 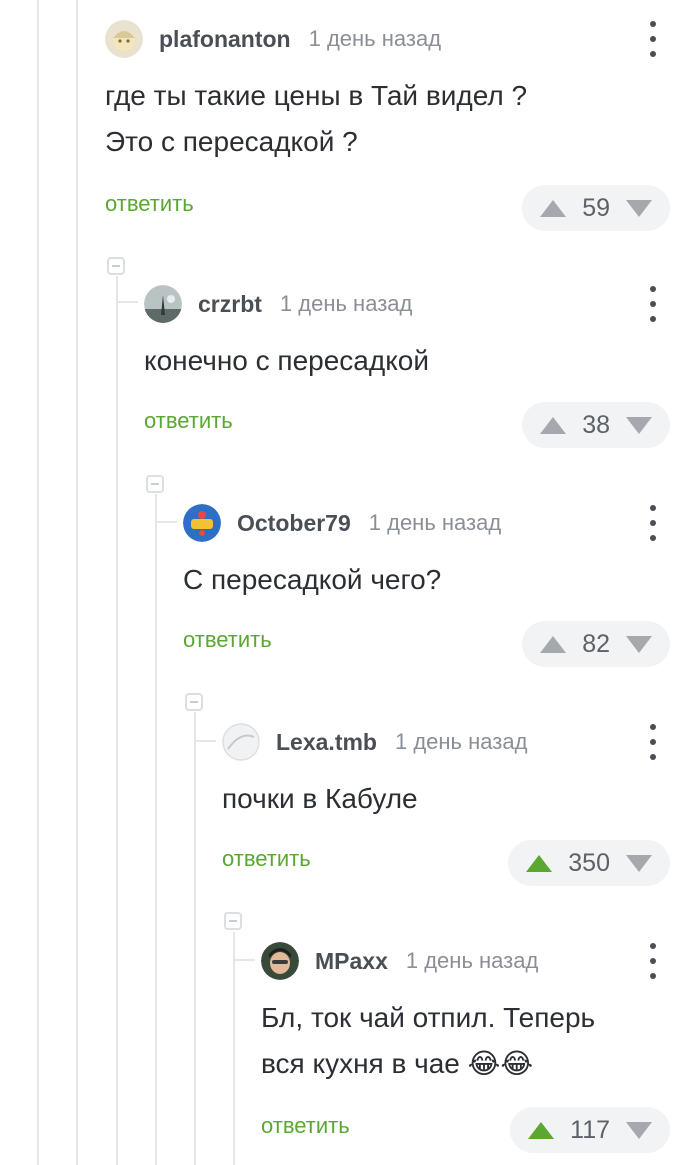 I want to click on rating-value: 117, so click(x=590, y=1129).